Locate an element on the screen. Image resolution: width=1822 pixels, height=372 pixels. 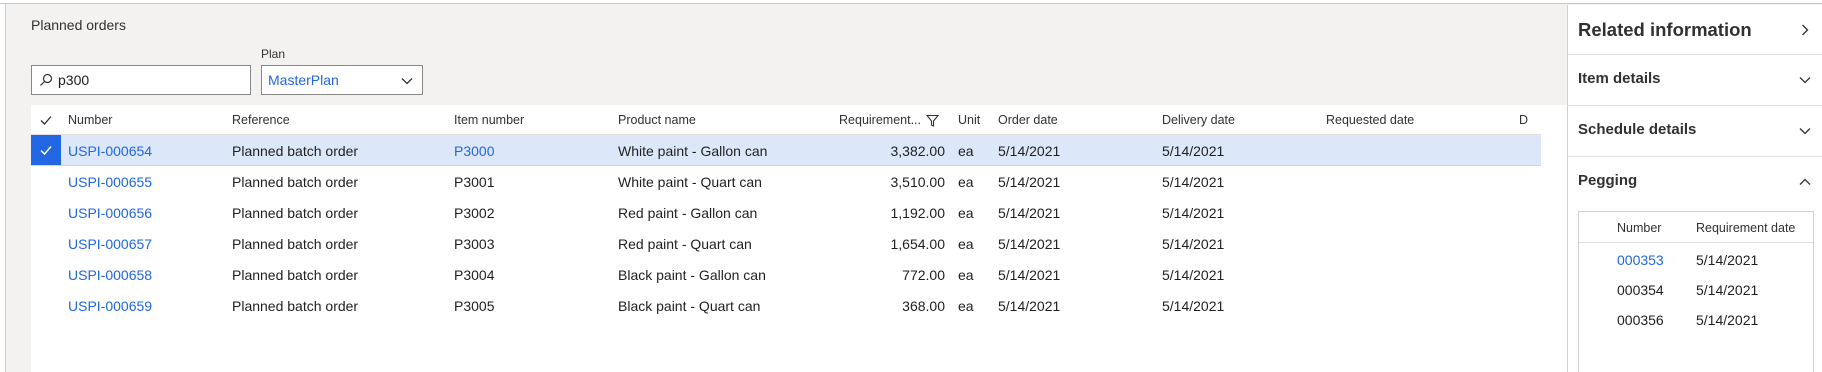
left-edge is located at coordinates (3, 188).